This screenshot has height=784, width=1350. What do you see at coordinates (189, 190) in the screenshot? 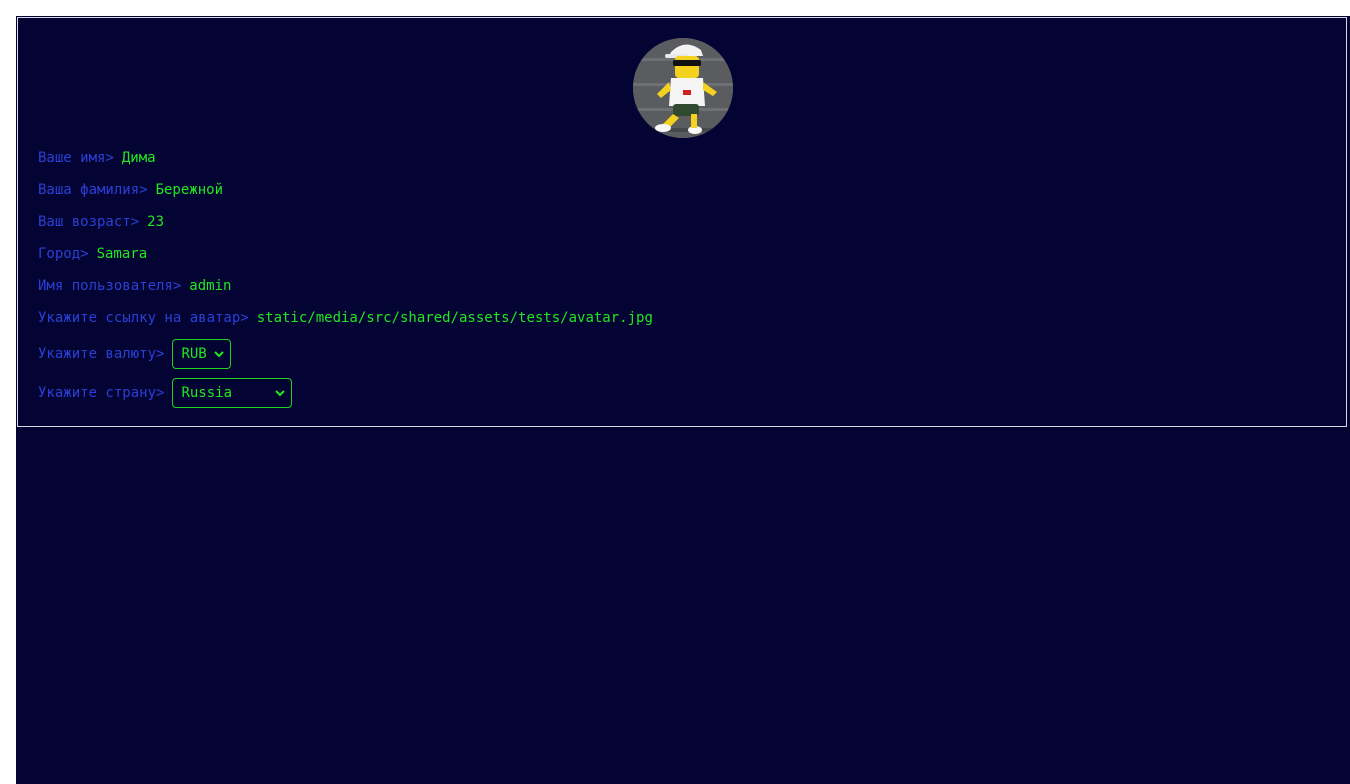
I see `last-name-field: Бережной` at bounding box center [189, 190].